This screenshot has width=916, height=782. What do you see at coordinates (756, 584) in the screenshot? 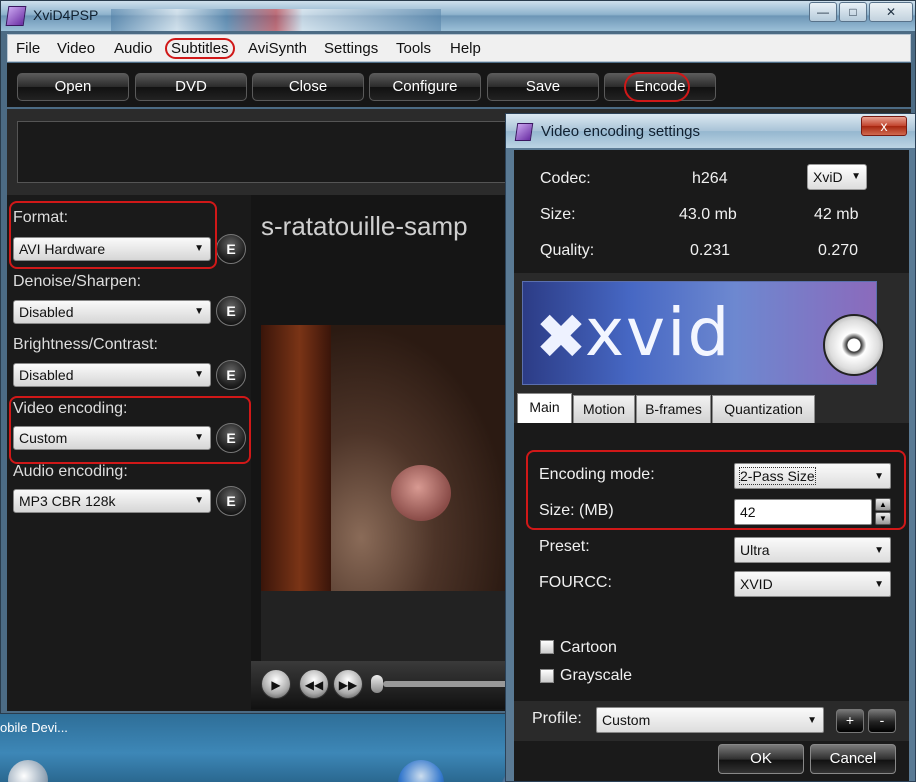
I see `fourcc-value: XVID` at bounding box center [756, 584].